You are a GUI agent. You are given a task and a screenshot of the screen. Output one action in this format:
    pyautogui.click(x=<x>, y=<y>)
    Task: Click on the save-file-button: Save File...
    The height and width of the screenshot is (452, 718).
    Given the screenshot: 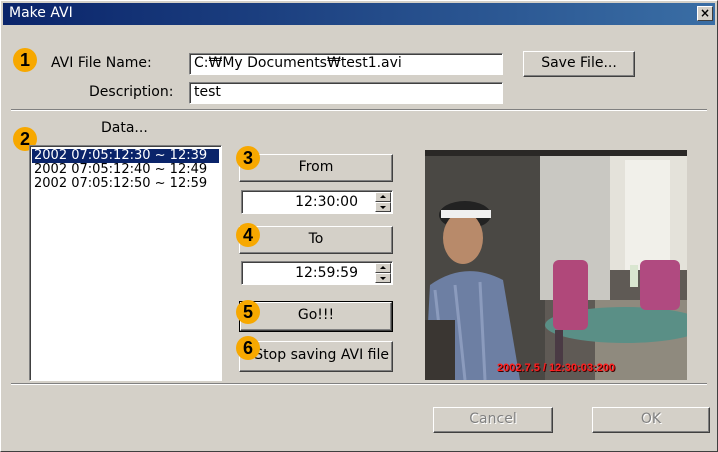 What is the action you would take?
    pyautogui.click(x=579, y=64)
    